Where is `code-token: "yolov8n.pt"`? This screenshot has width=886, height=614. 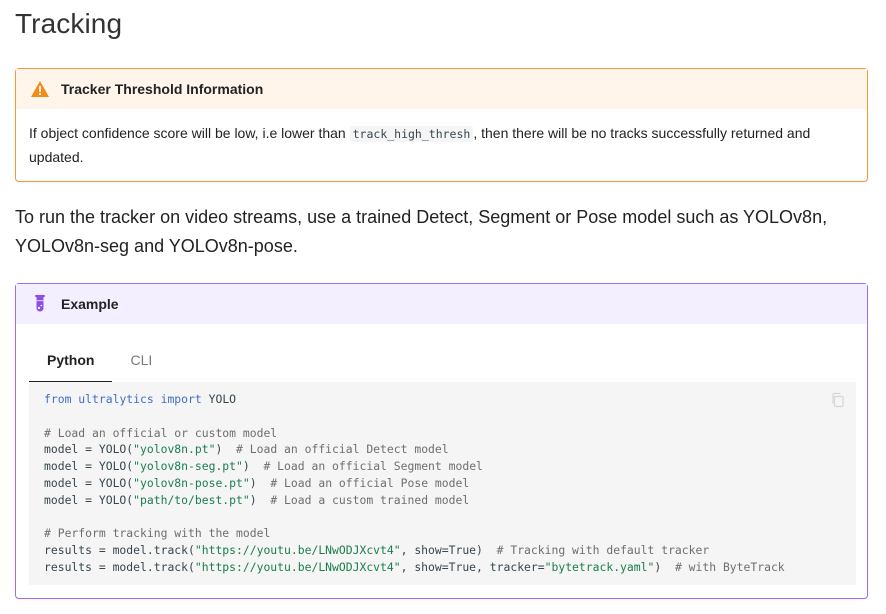 code-token: "yolov8n.pt" is located at coordinates (174, 449).